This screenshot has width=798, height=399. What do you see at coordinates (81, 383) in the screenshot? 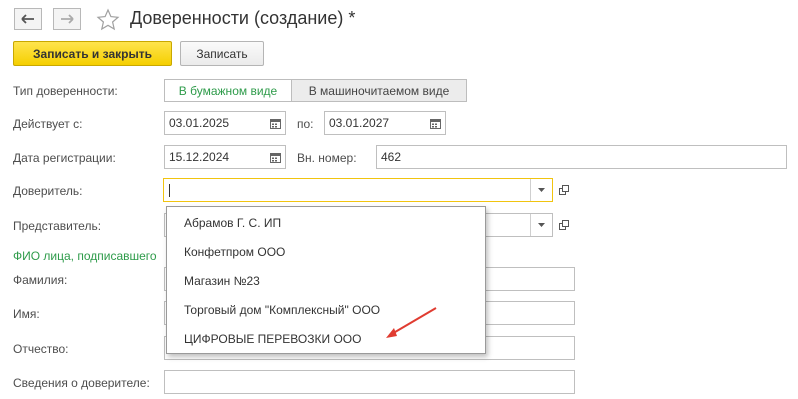
I see `principal-info-label: Сведения о доверителе:` at bounding box center [81, 383].